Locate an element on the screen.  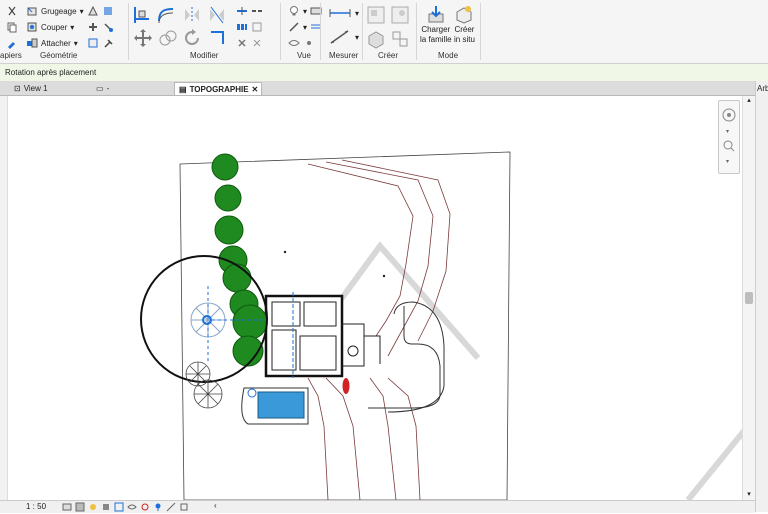
zoom-icon is located at coordinates (729, 146).